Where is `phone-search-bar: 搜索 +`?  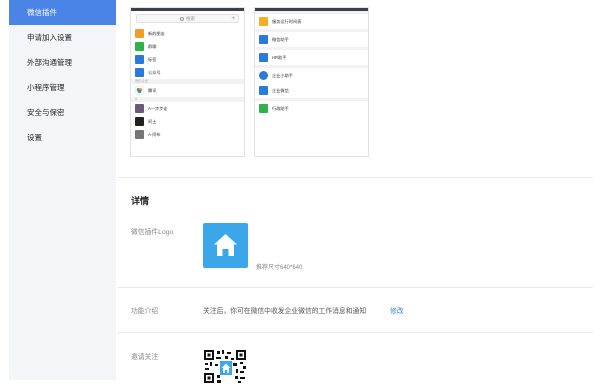
phone-search-bar: 搜索 + is located at coordinates (187, 18).